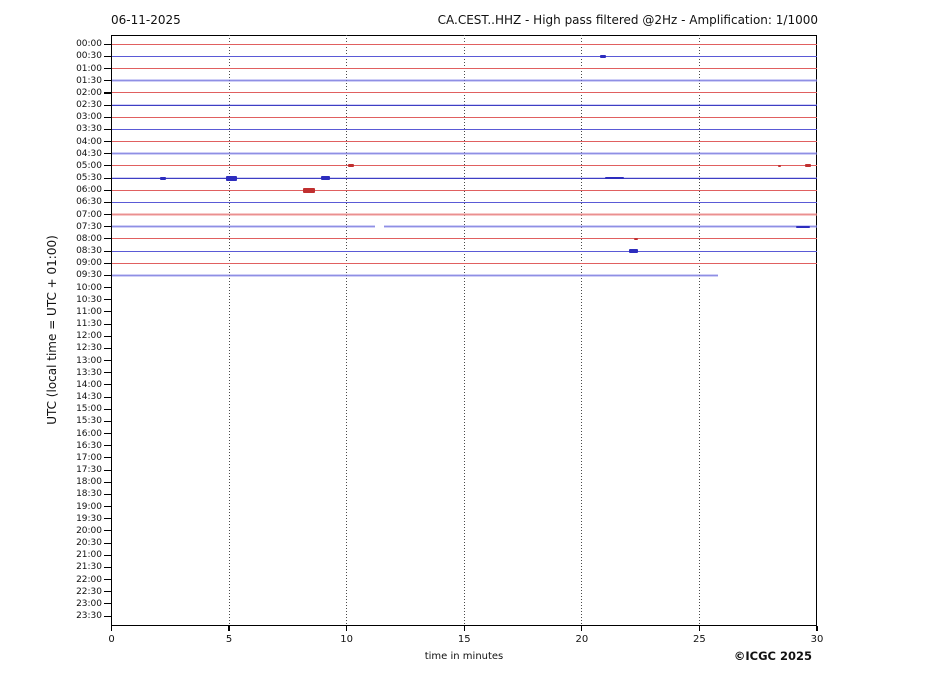 This screenshot has height=696, width=927. What do you see at coordinates (89, 105) in the screenshot?
I see `y-tick-label: 02:30` at bounding box center [89, 105].